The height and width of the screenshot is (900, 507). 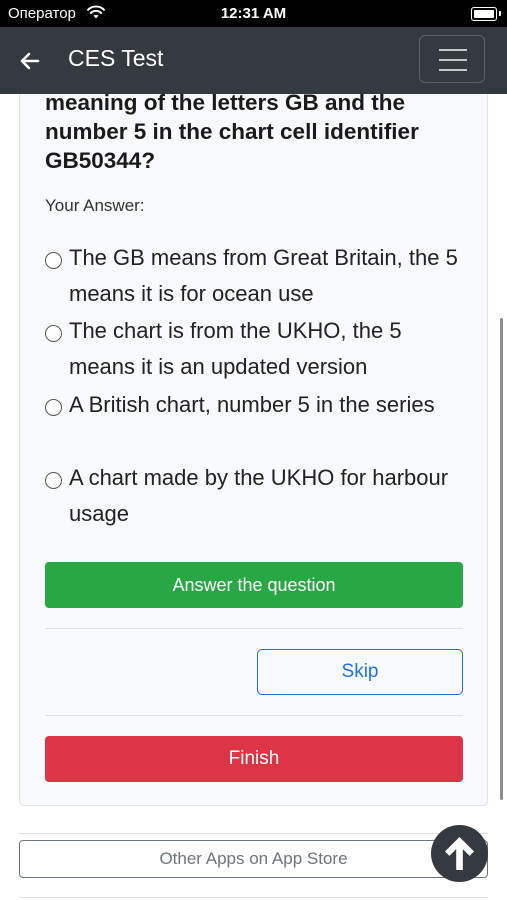 What do you see at coordinates (253, 859) in the screenshot?
I see `other-apps-button: Other Apps on App Store` at bounding box center [253, 859].